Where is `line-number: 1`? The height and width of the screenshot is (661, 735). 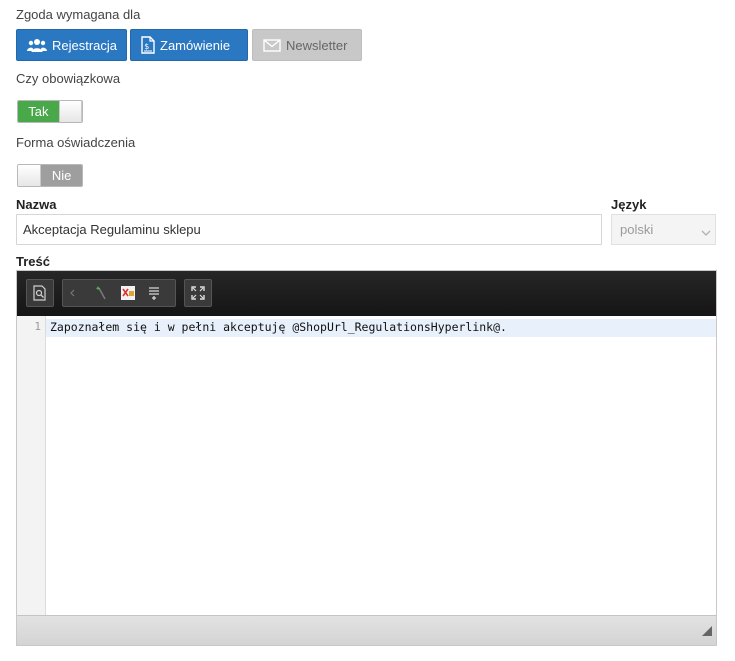
line-number: 1 is located at coordinates (37, 326).